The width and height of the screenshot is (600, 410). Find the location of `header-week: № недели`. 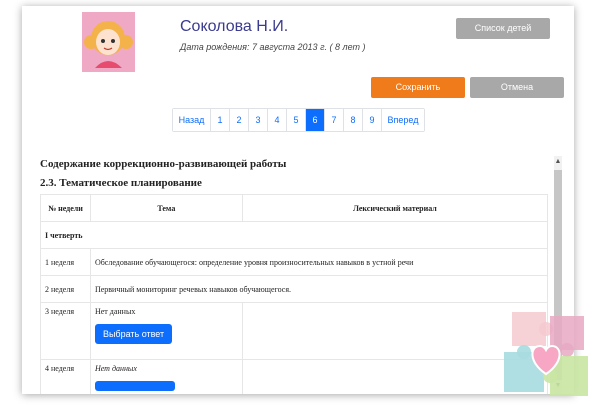

header-week: № недели is located at coordinates (65, 208).